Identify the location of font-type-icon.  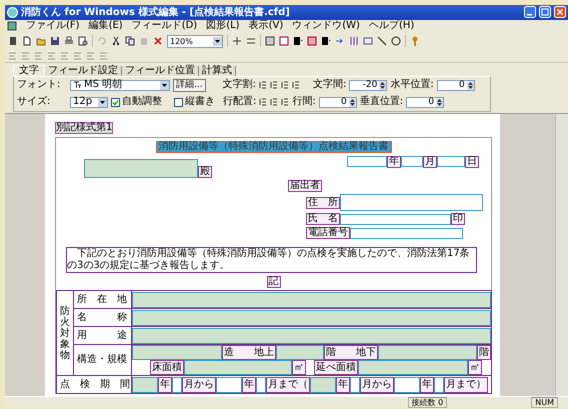
(77, 85).